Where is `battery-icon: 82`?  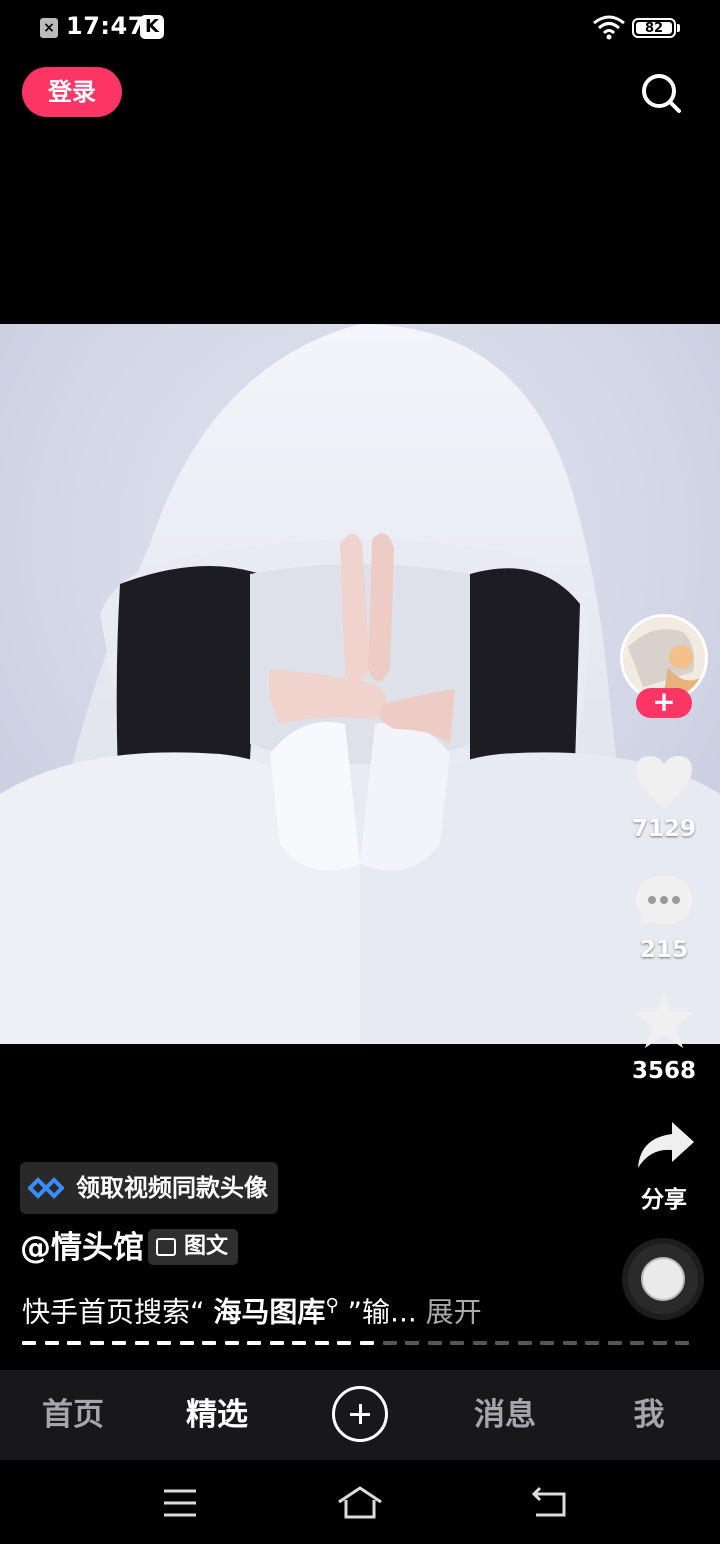
battery-icon: 82 is located at coordinates (654, 28).